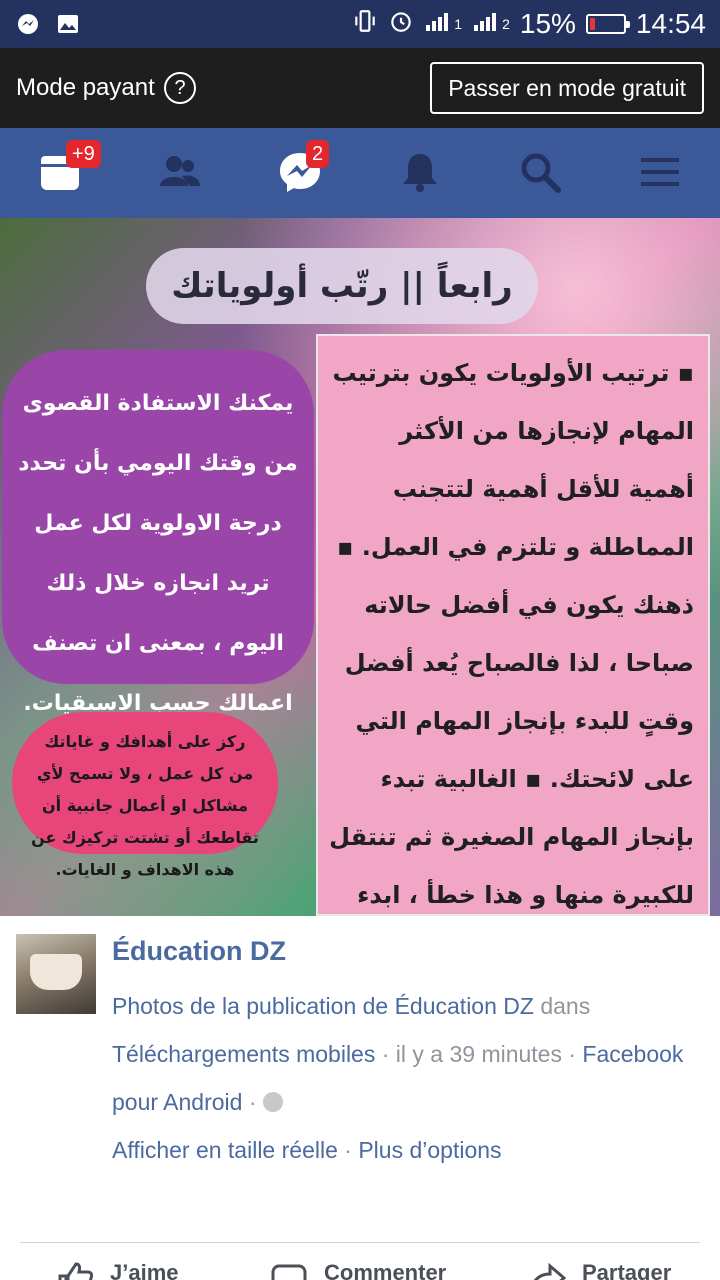  Describe the element at coordinates (144, 1270) in the screenshot. I see `like-label: J’aime` at that location.